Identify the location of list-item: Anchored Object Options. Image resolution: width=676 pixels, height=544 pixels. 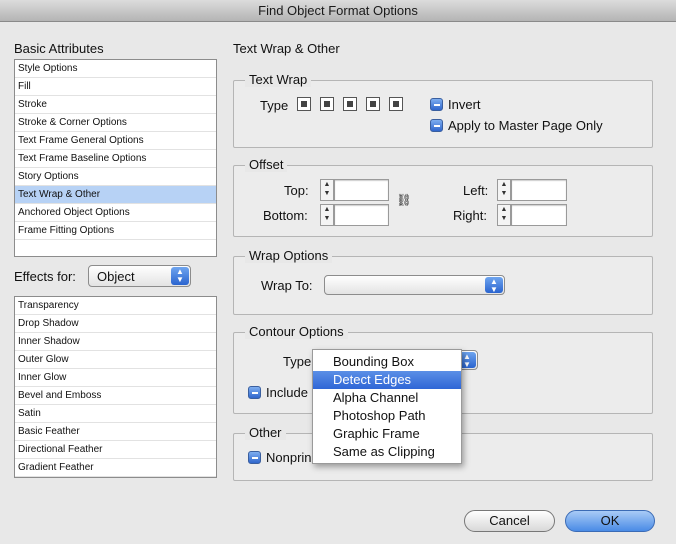
(115, 213).